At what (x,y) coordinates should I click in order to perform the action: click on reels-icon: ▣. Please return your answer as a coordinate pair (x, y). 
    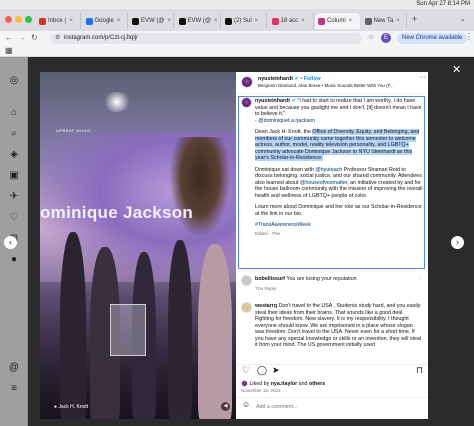
    Looking at the image, I should click on (14, 176).